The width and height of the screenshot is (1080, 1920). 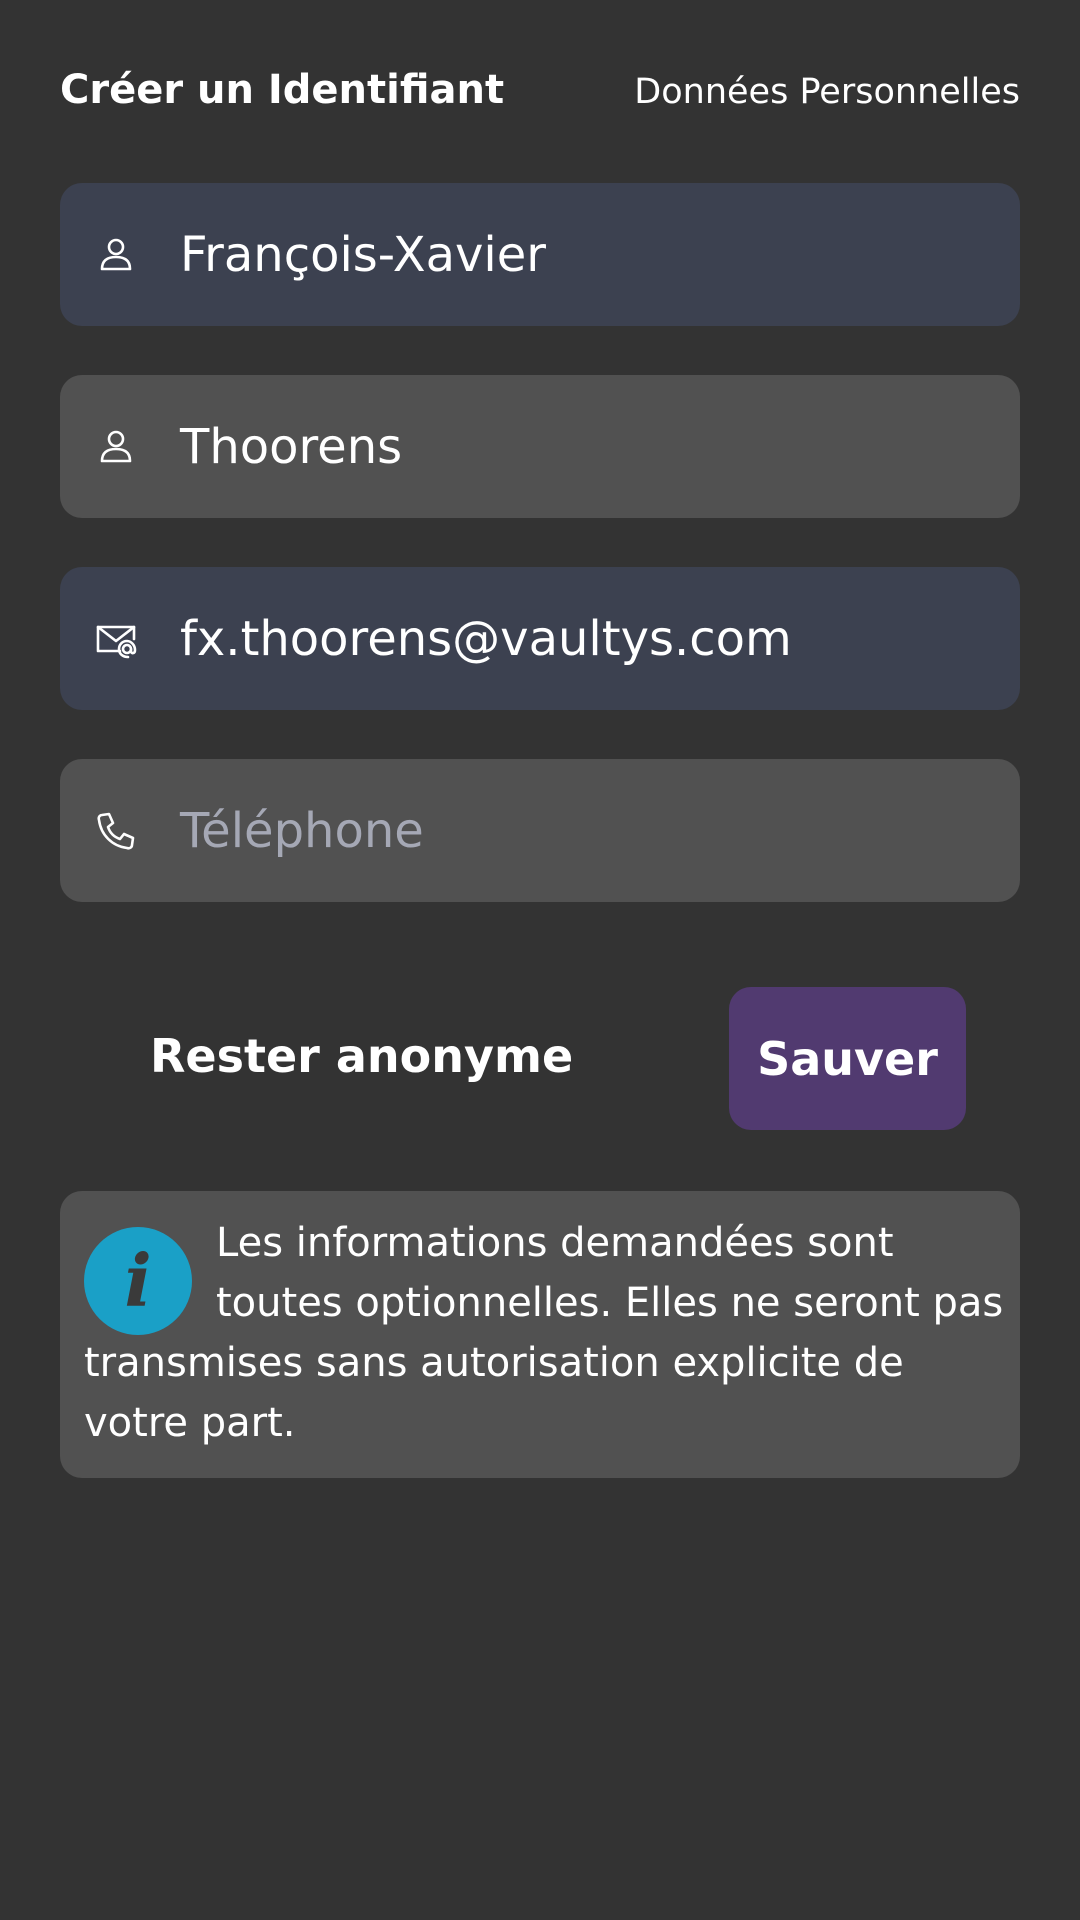 I want to click on page-title: Créer un Identifiant, so click(x=282, y=90).